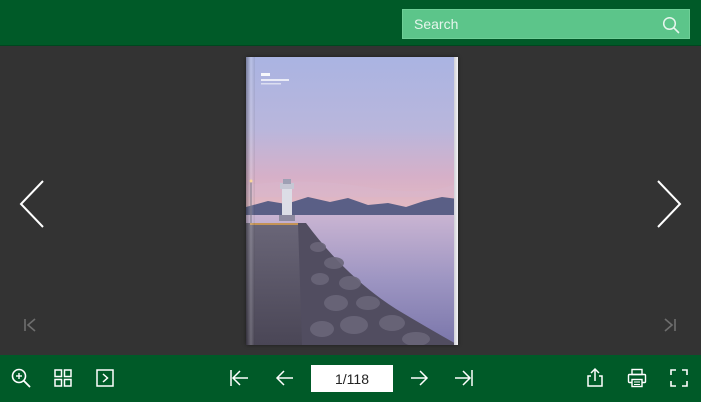 The width and height of the screenshot is (701, 402). I want to click on search-input, so click(528, 24).